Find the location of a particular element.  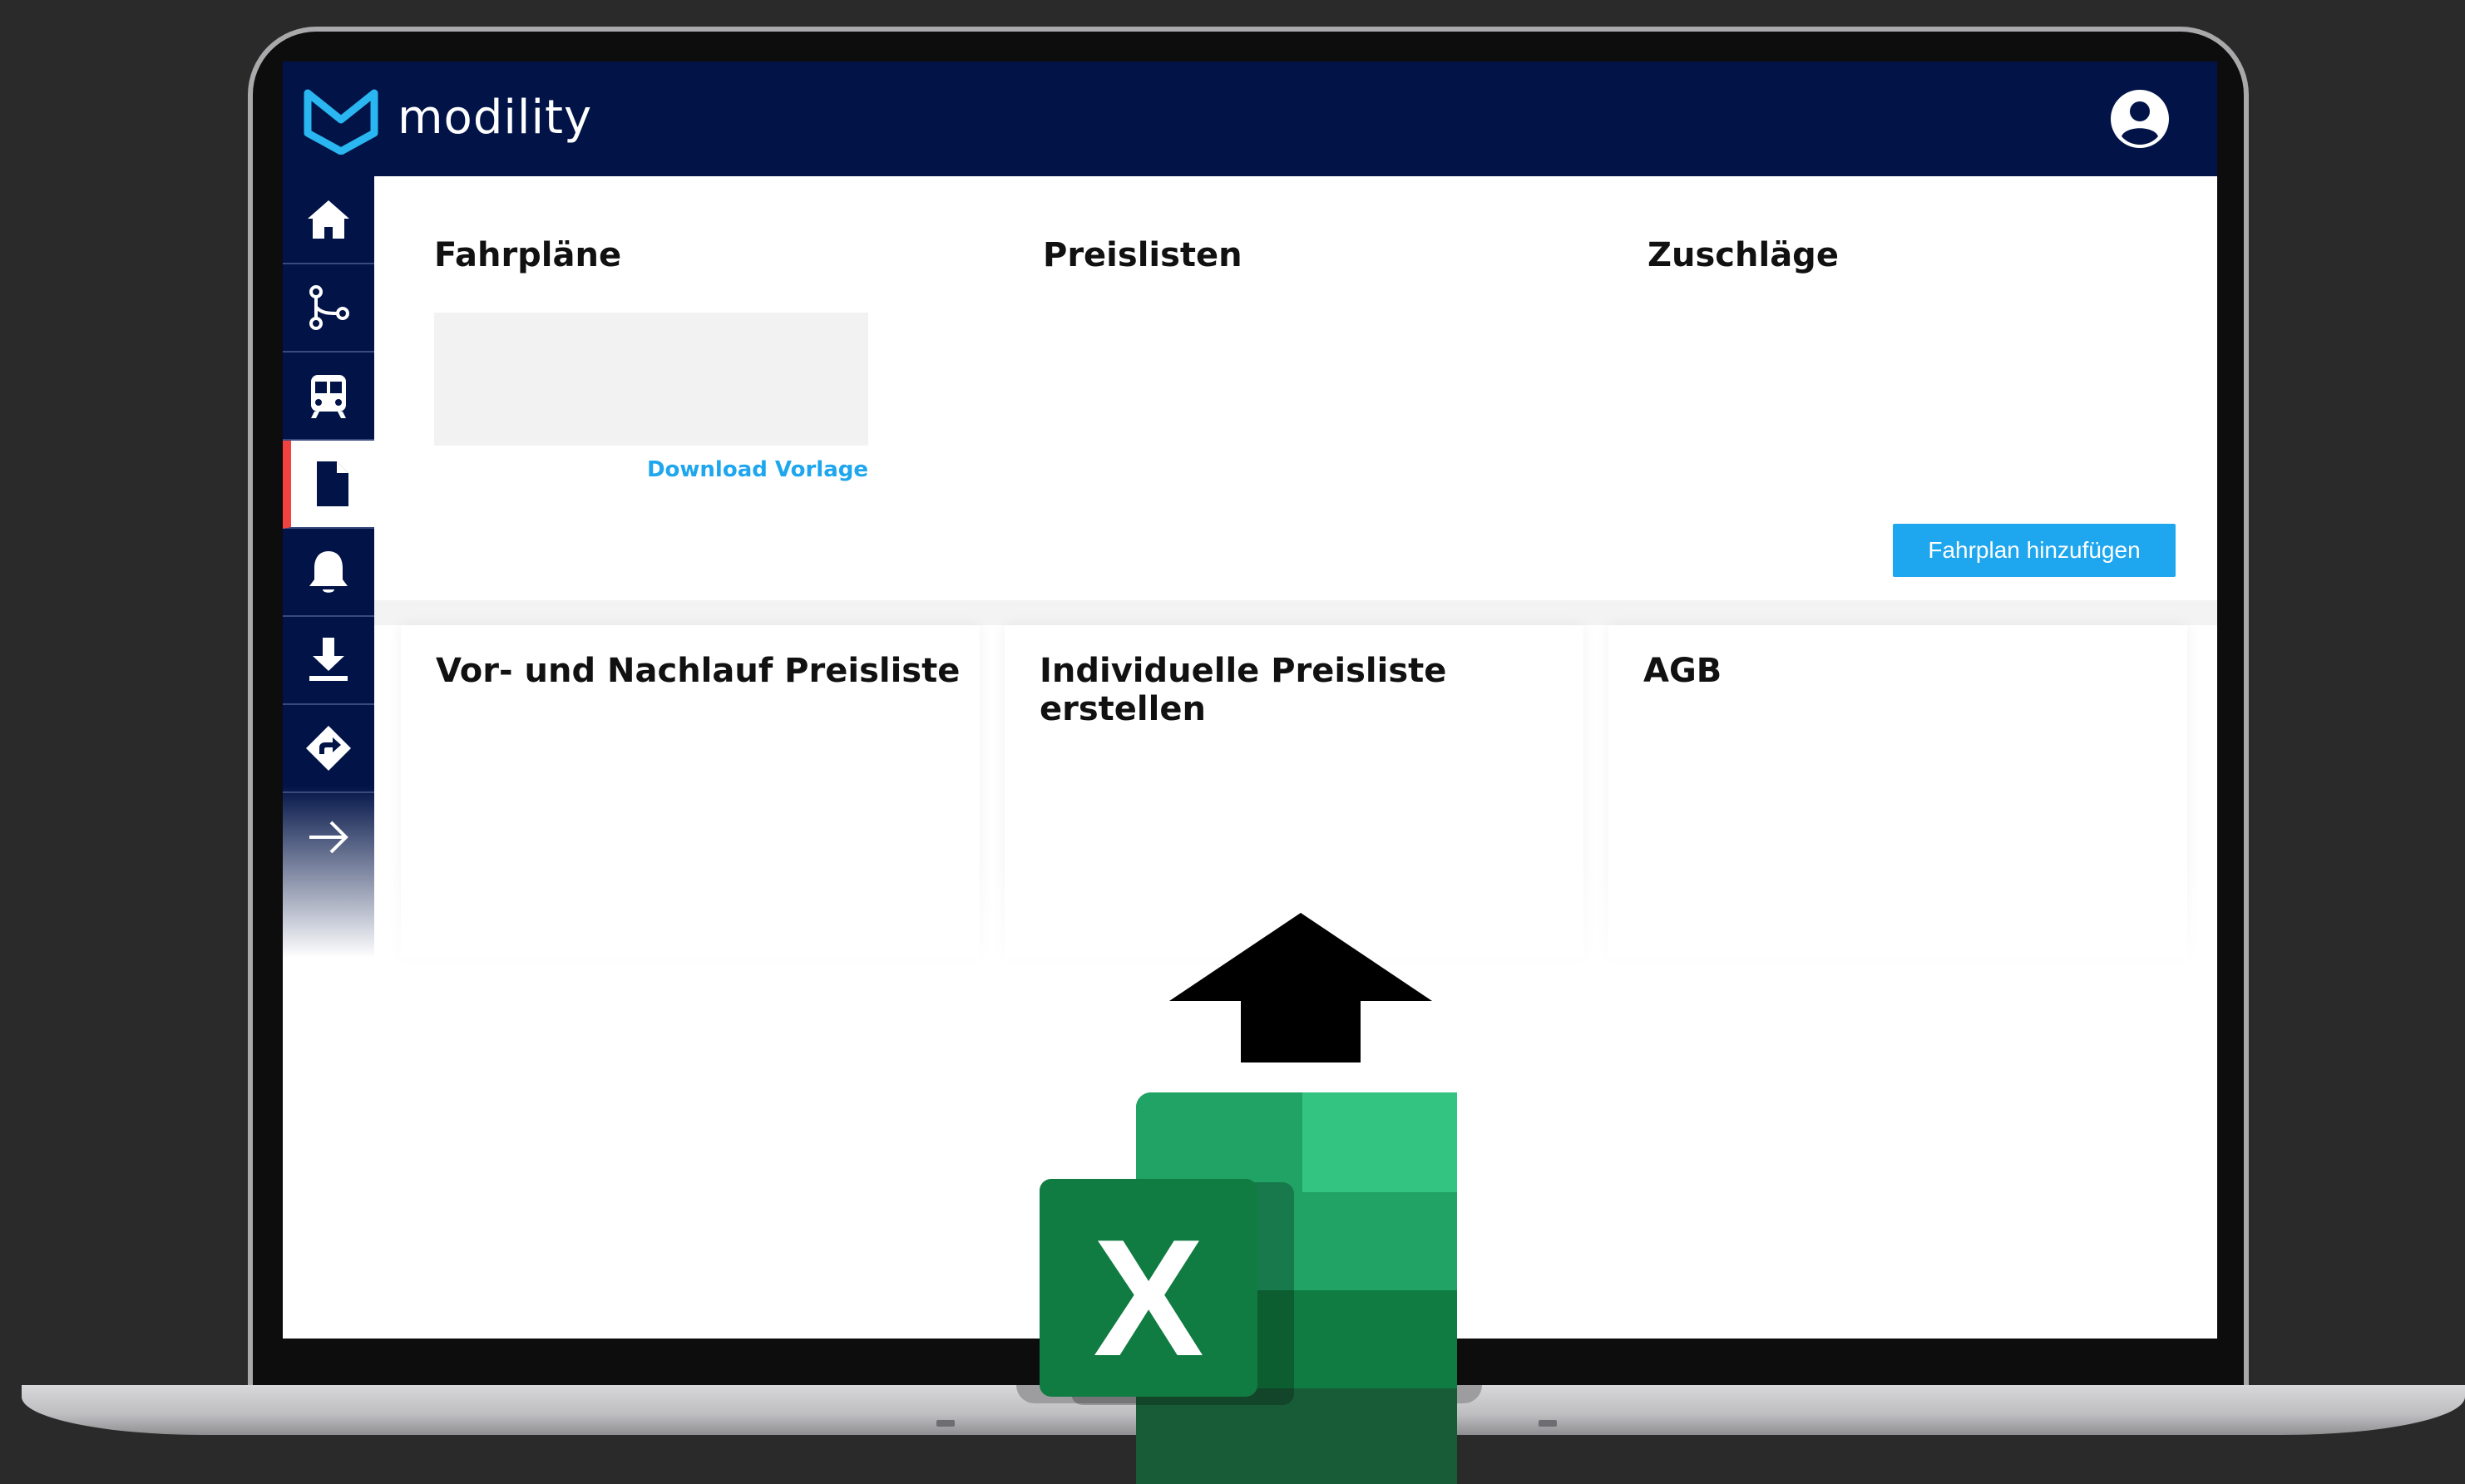

train-icon is located at coordinates (329, 396).